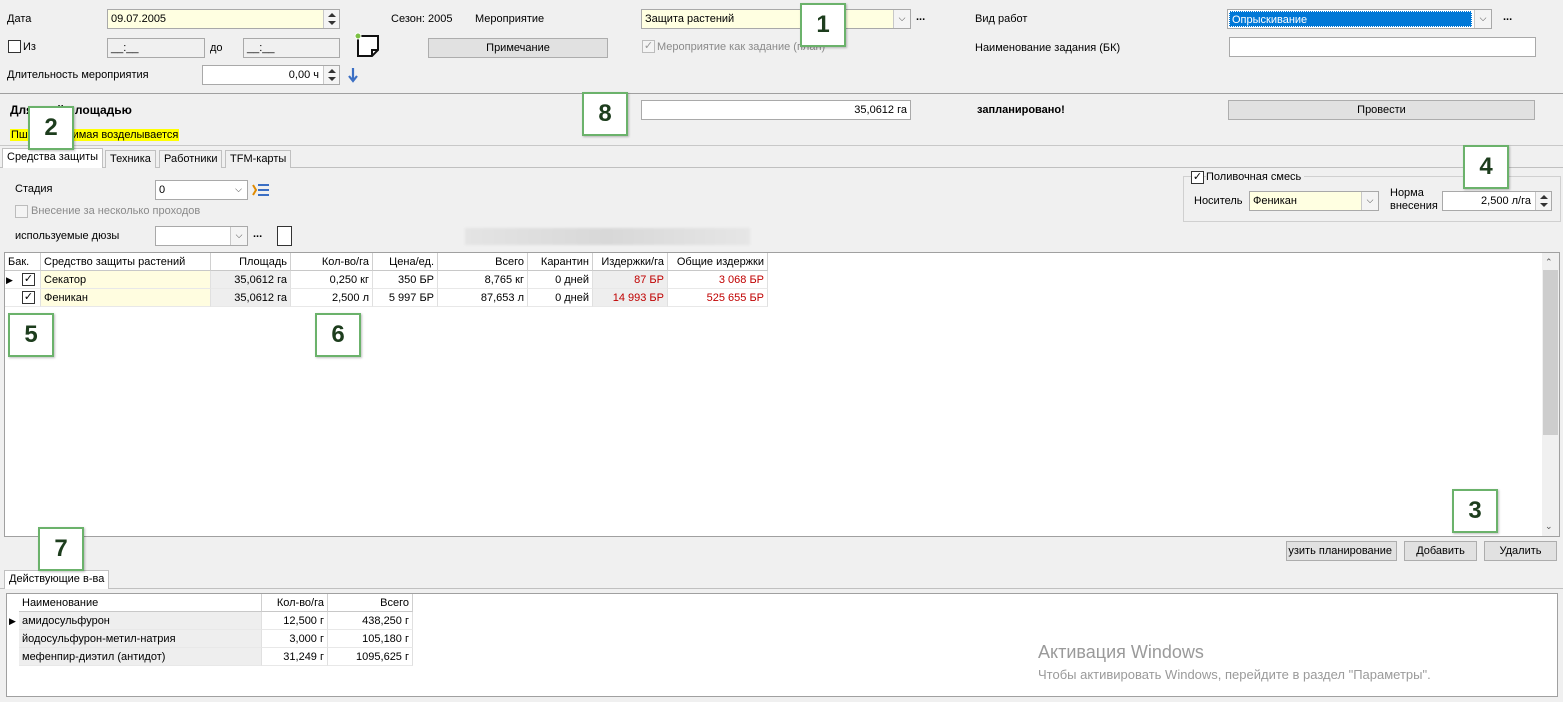 The image size is (1563, 702). Describe the element at coordinates (271, 75) in the screenshot. I see `duration-field: 0,00 ч` at that location.